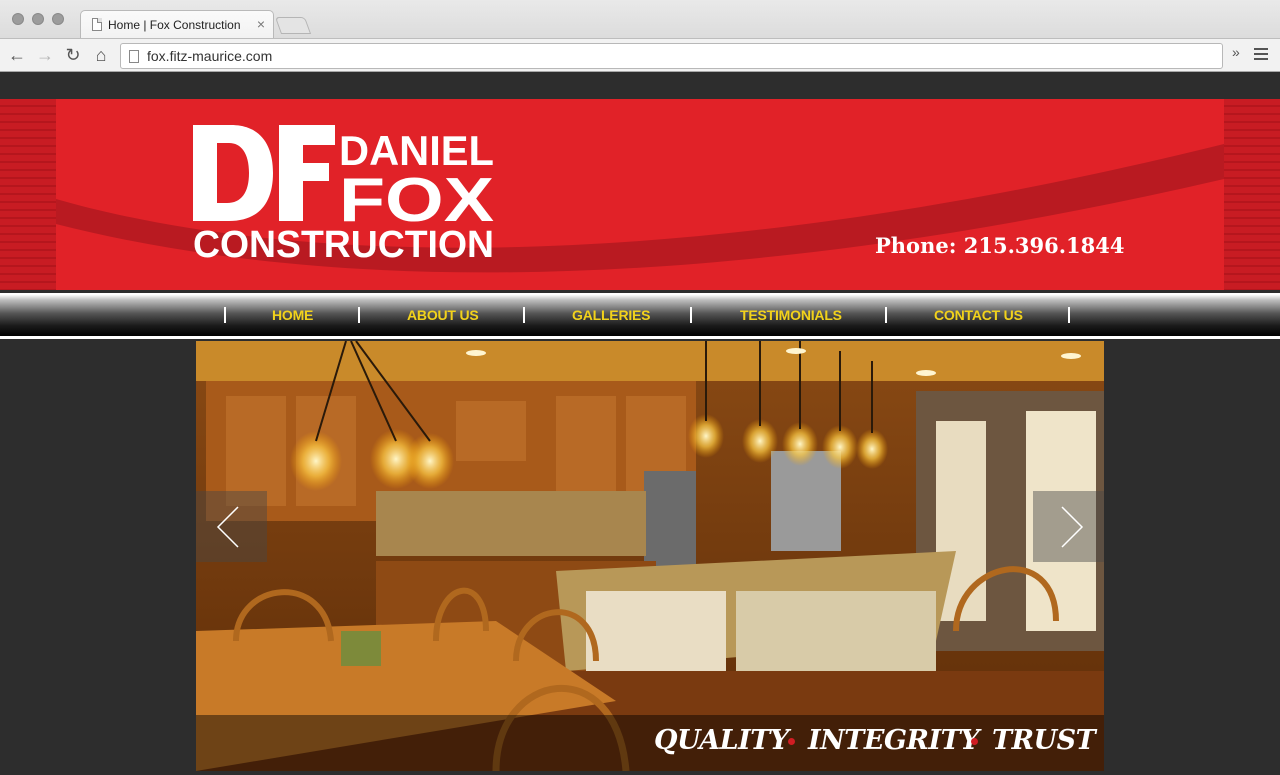 This screenshot has width=1280, height=775. Describe the element at coordinates (58, 19) in the screenshot. I see `window-zoom-button` at that location.